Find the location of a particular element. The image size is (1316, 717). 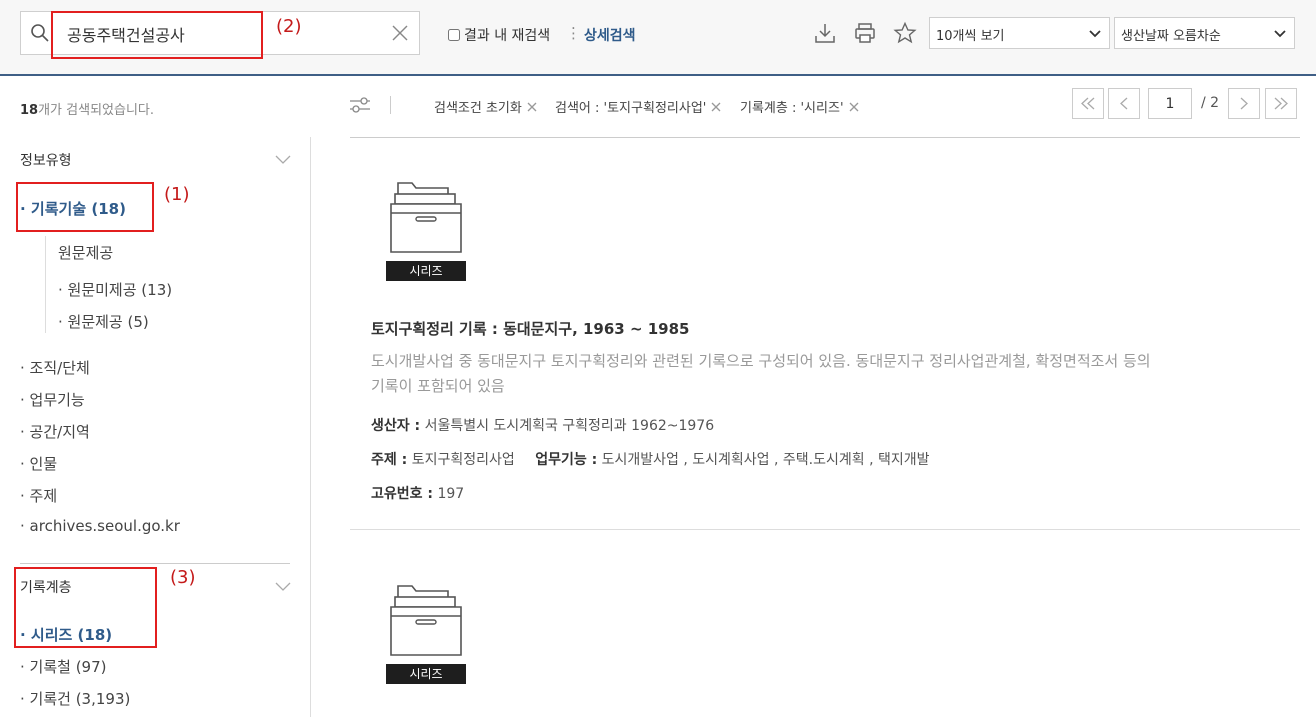

page-size-select: 10개씩 보기 is located at coordinates (1019, 33).